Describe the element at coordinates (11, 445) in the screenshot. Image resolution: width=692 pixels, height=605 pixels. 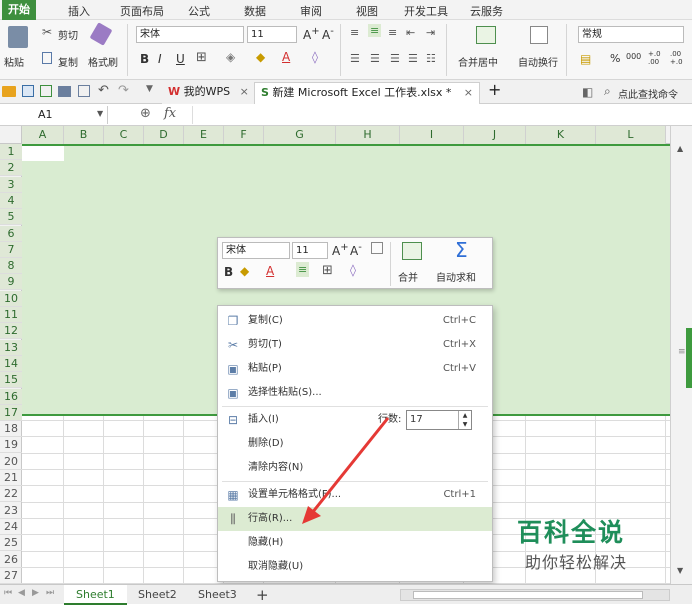
I see `row-header-19: 19` at that location.